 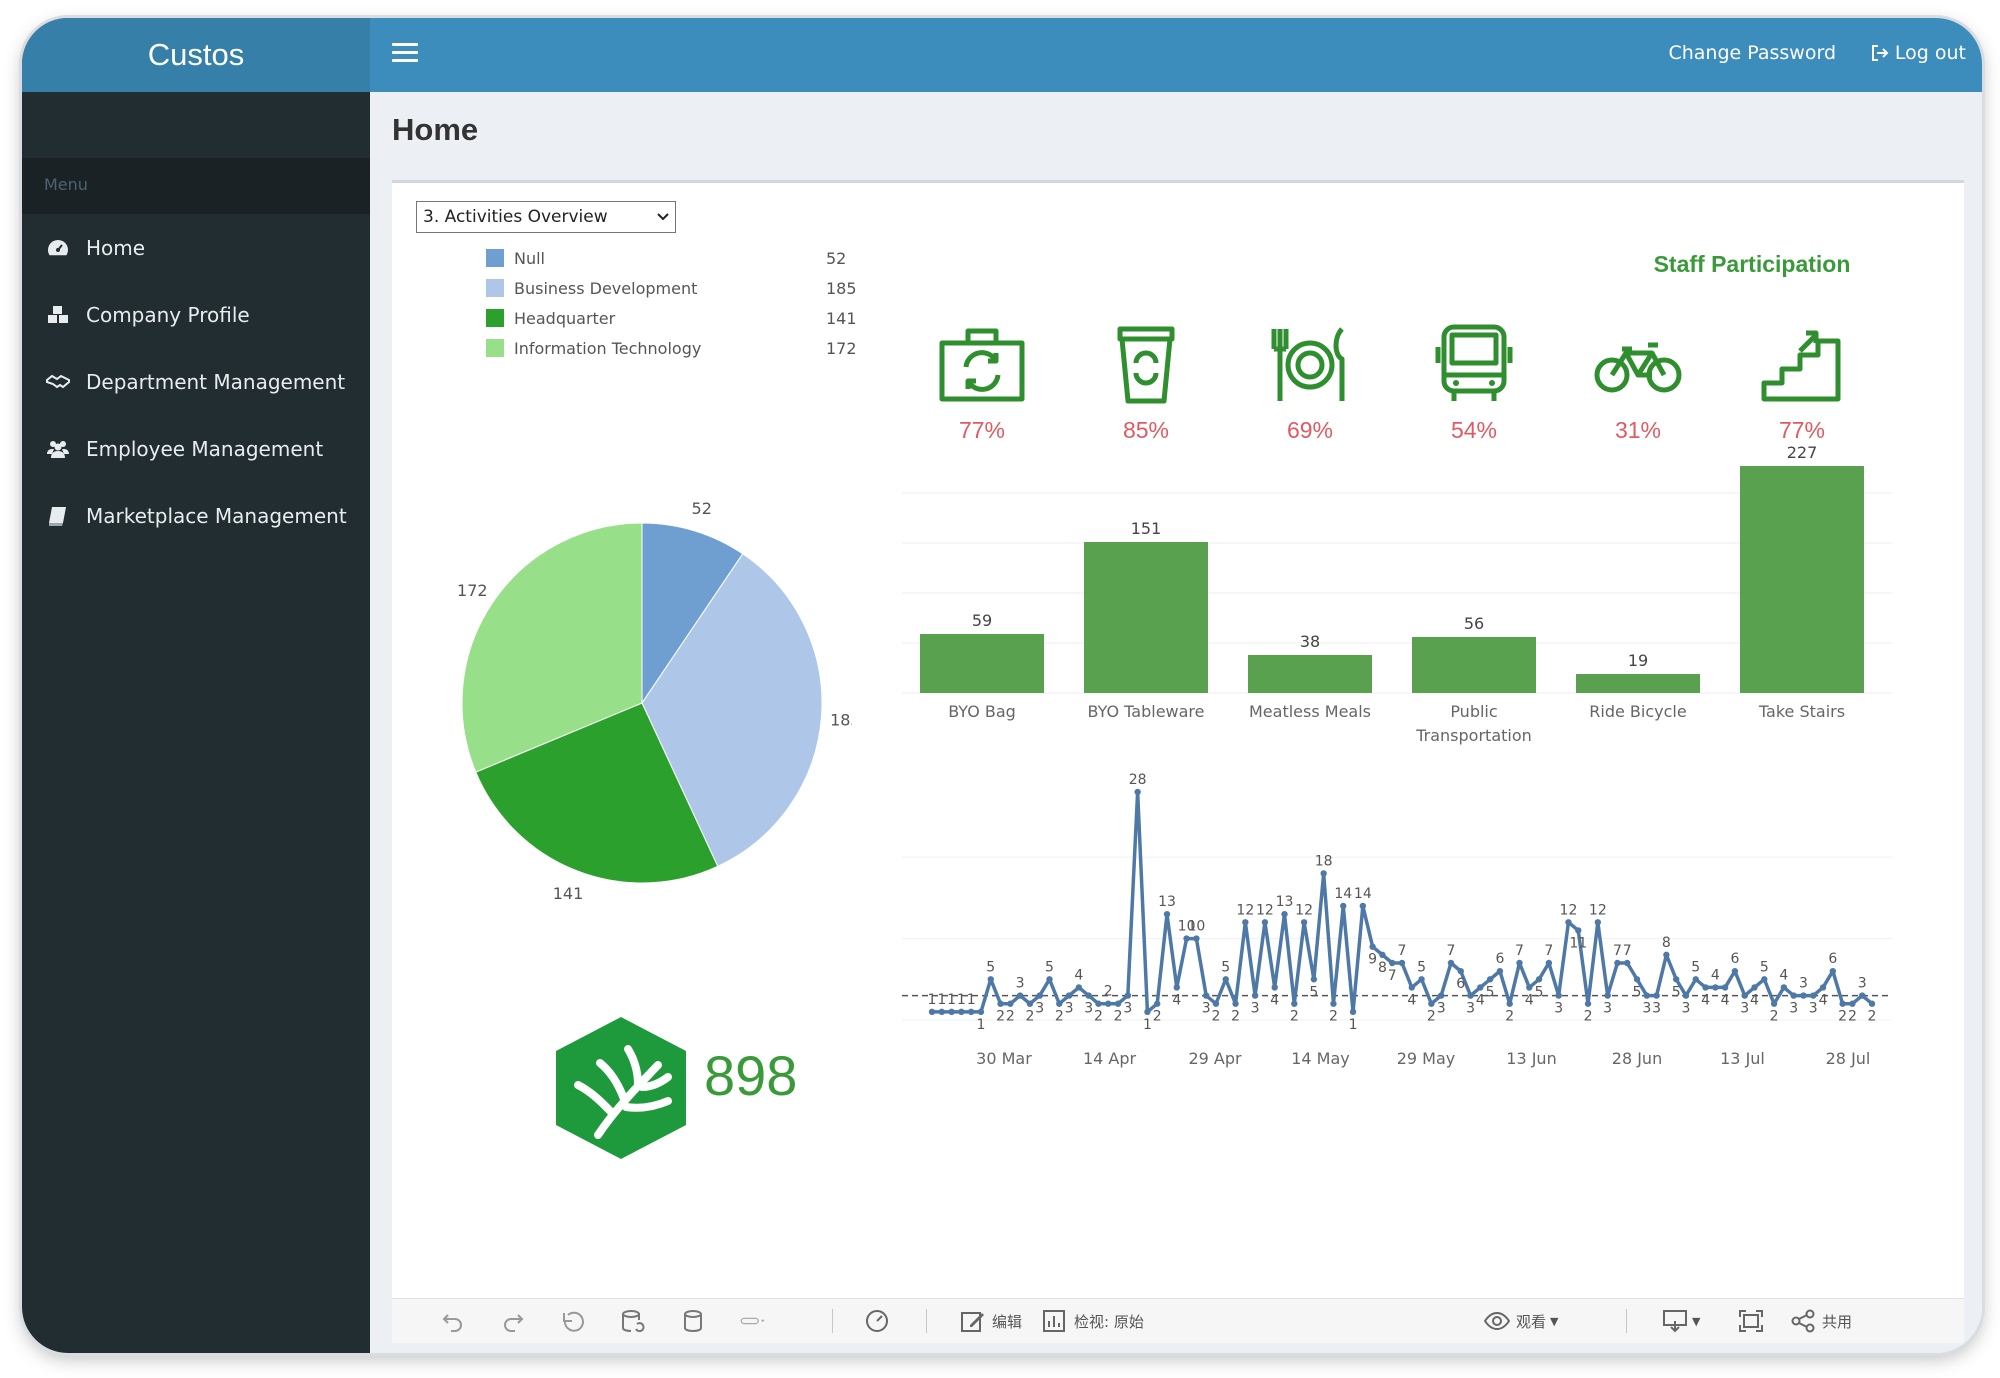 What do you see at coordinates (513, 1321) in the screenshot?
I see `redo-button` at bounding box center [513, 1321].